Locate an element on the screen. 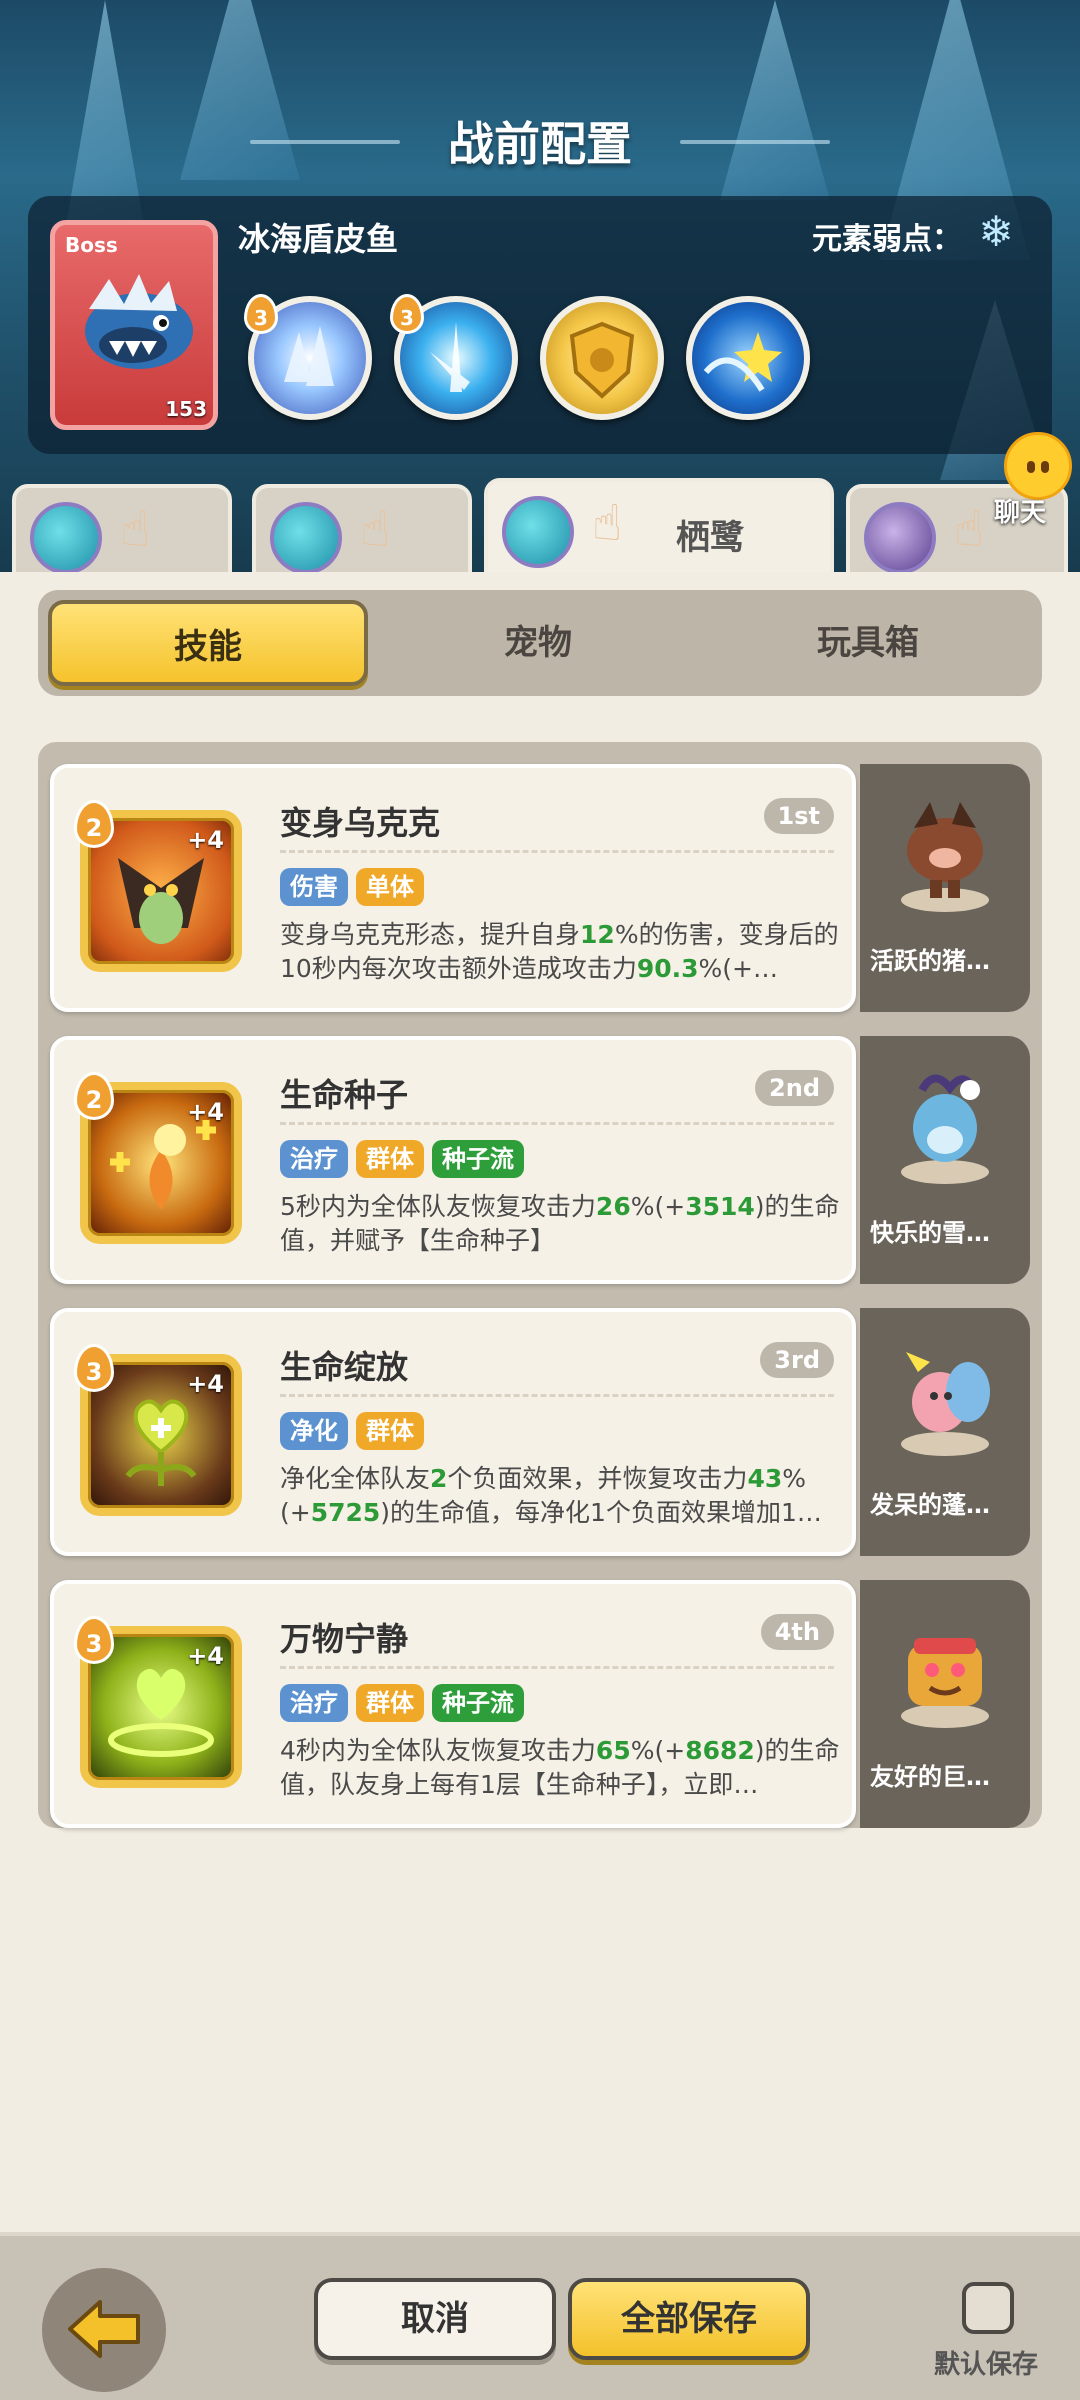  hero-slot-1: ☝ is located at coordinates (122, 532).